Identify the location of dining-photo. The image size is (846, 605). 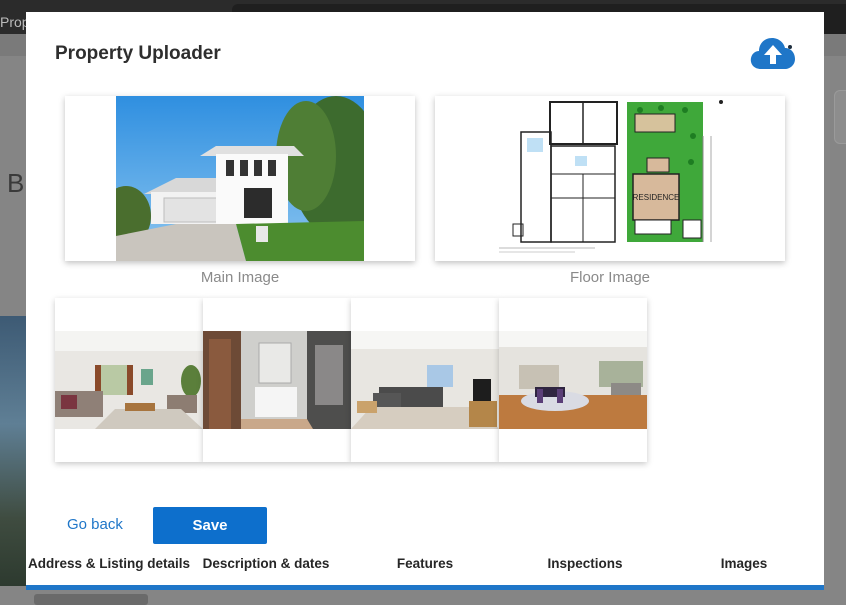
(573, 380).